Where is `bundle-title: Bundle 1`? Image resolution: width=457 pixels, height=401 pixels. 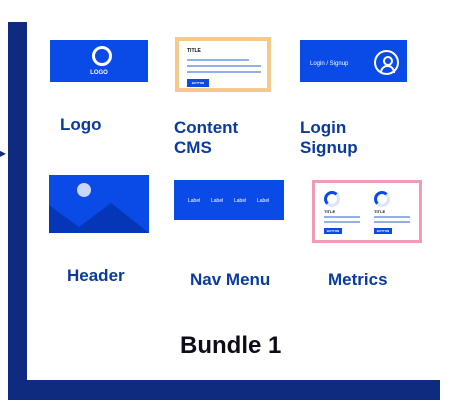 bundle-title: Bundle 1 is located at coordinates (231, 345).